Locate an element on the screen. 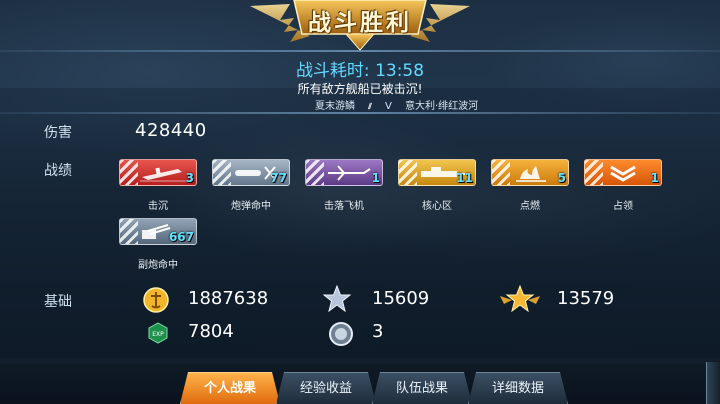 Image resolution: width=720 pixels, height=404 pixels. damage-label: 伤害 is located at coordinates (58, 133).